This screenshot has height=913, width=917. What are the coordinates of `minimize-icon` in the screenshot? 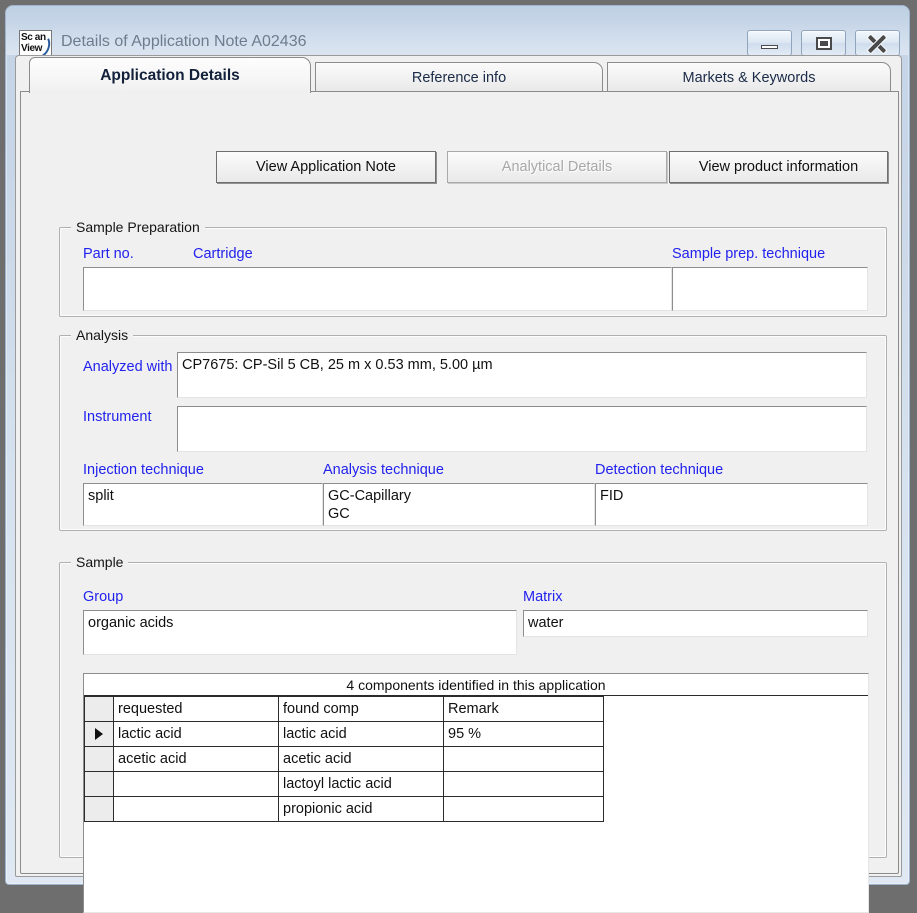 It's located at (769, 47).